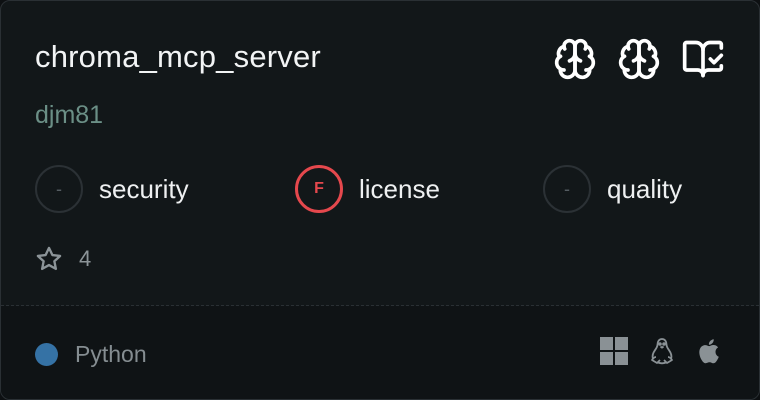 The height and width of the screenshot is (400, 760). I want to click on author-link: djm81, so click(69, 115).